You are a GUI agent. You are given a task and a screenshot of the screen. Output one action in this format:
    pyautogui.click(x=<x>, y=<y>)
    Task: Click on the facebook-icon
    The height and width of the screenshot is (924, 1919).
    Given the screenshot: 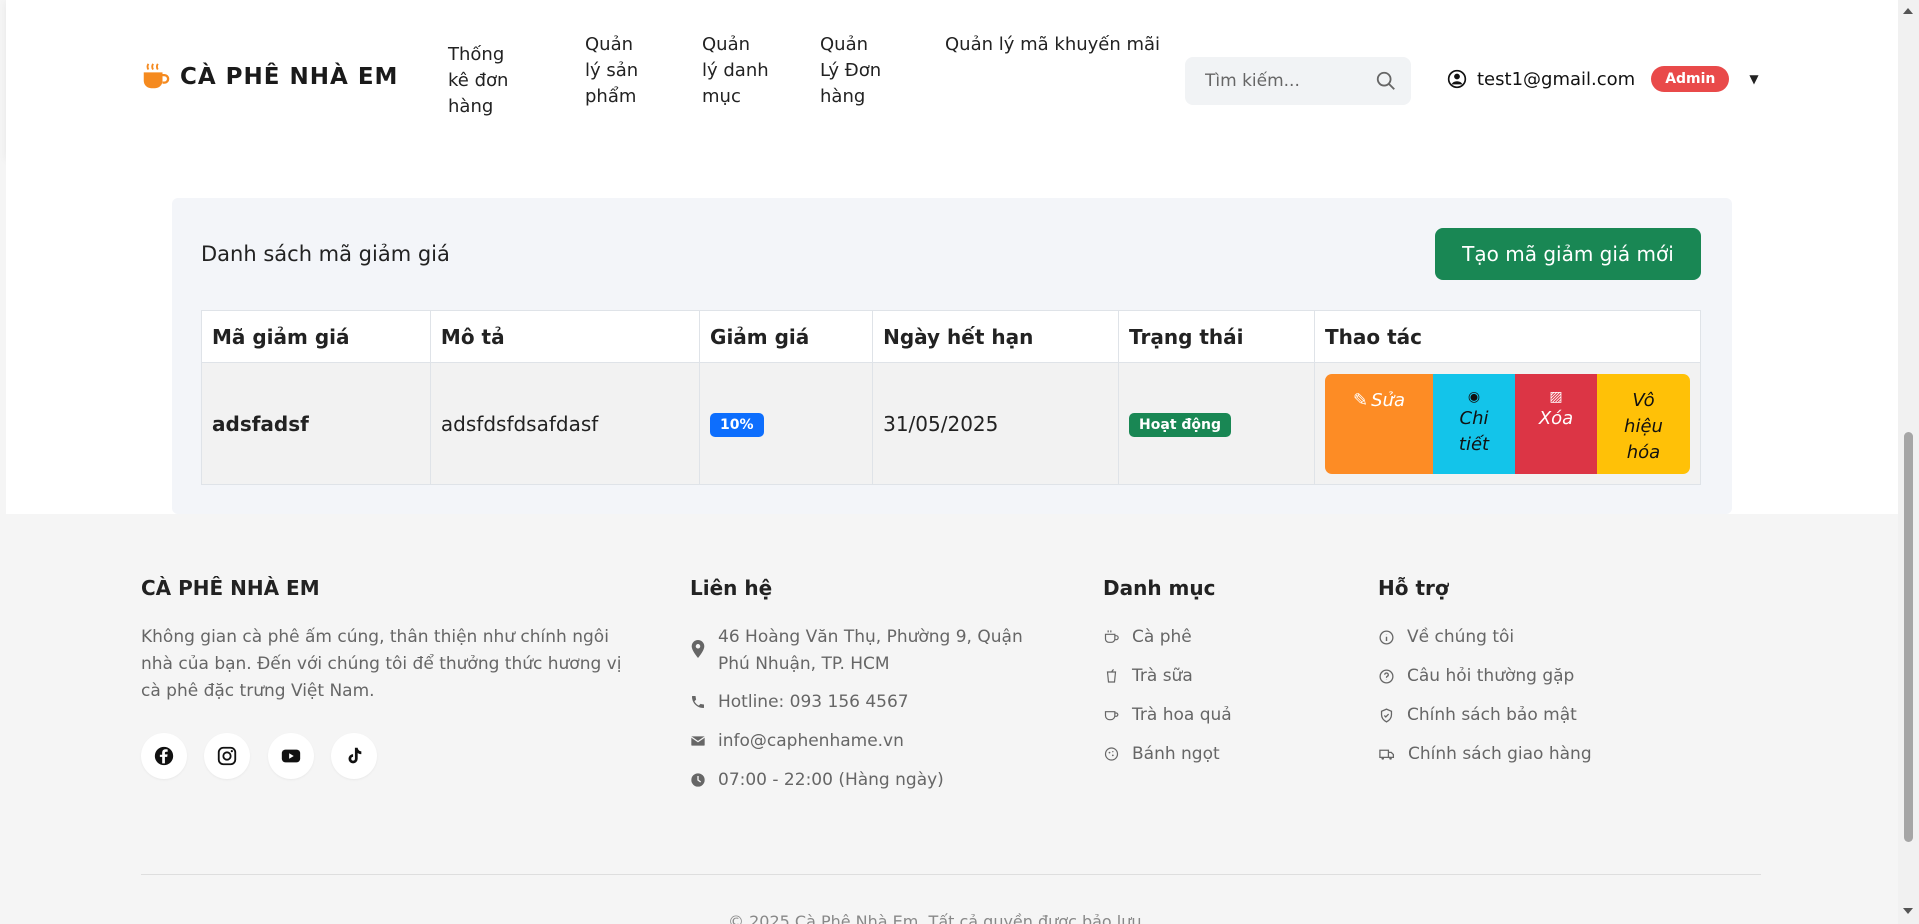 What is the action you would take?
    pyautogui.click(x=164, y=756)
    